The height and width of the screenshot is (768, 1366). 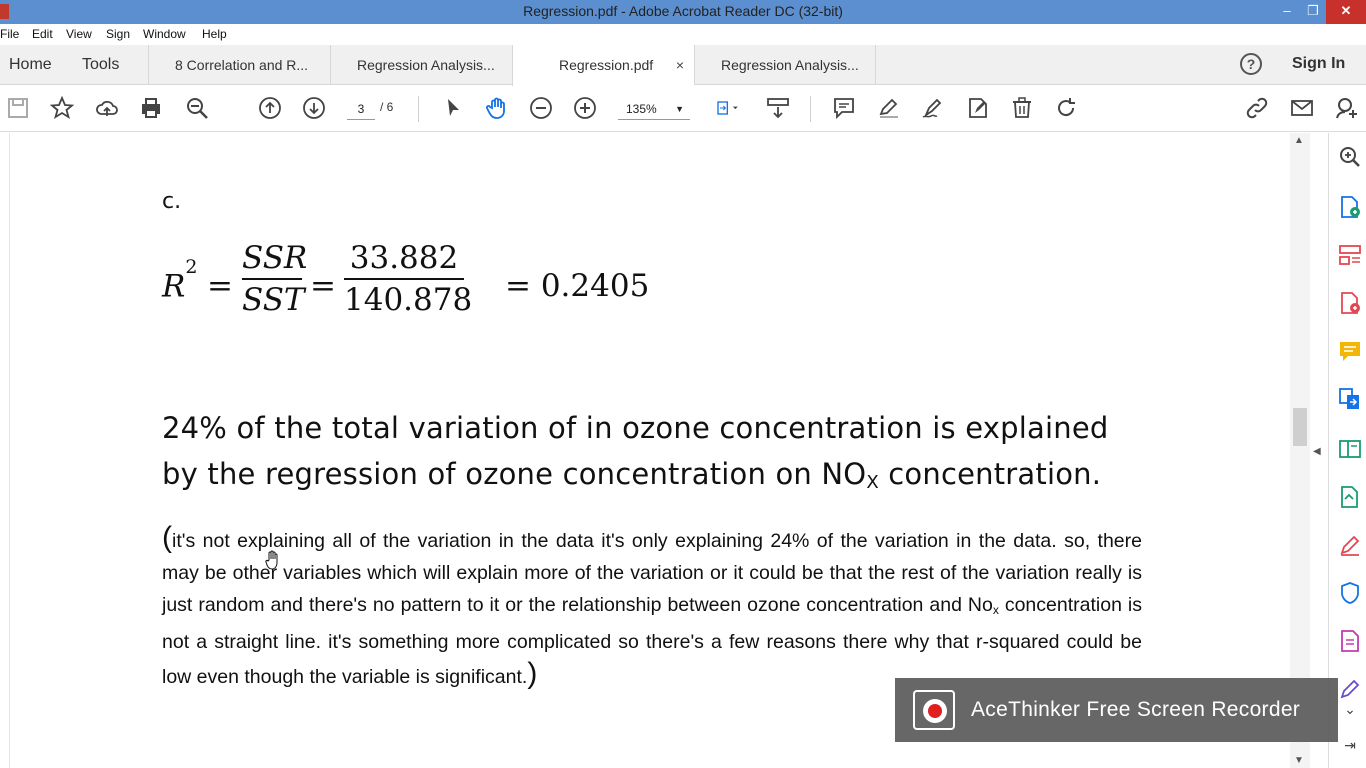 I want to click on formula-lhs: R2, so click(x=179, y=280).